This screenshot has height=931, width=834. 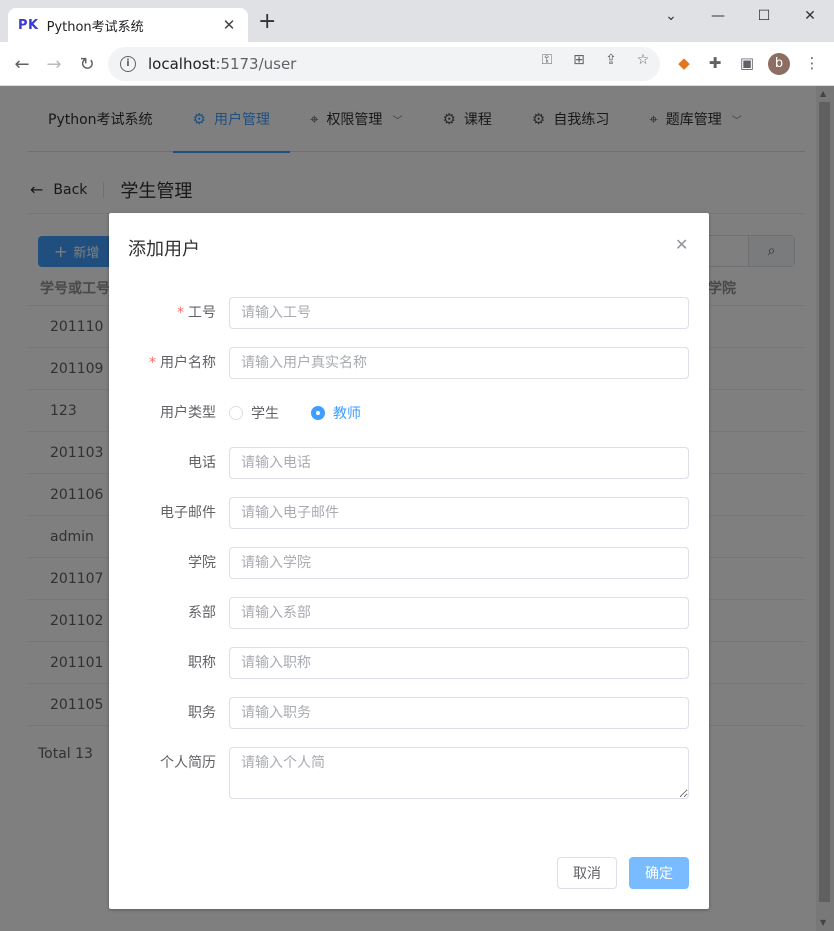 I want to click on form-row-position: 职务, so click(x=409, y=713).